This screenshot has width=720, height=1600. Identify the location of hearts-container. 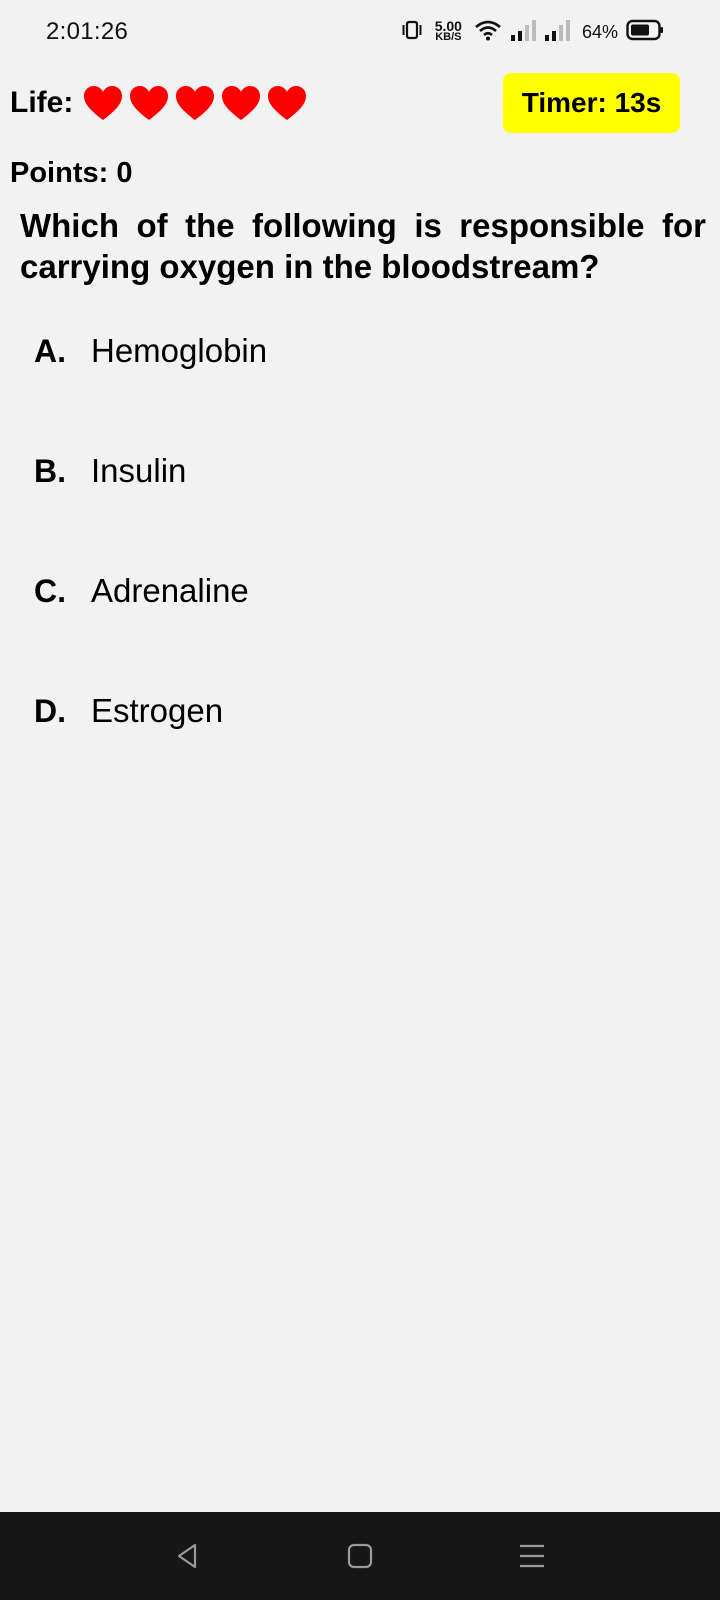
(195, 103).